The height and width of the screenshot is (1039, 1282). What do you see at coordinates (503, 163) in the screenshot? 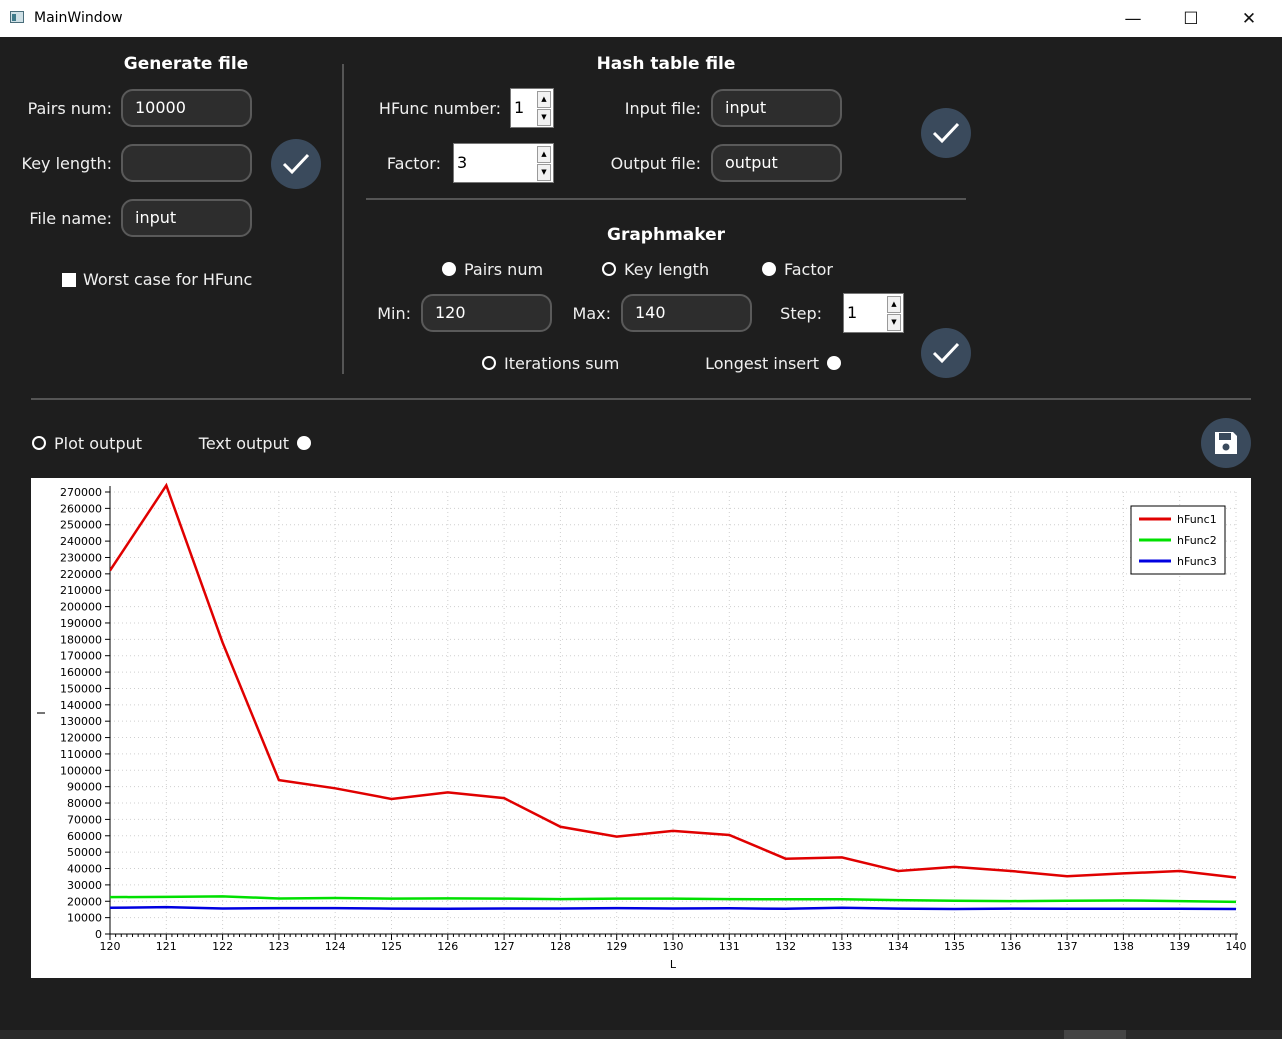
I see `factor-spinbox: 3 ▲ ▼` at bounding box center [503, 163].